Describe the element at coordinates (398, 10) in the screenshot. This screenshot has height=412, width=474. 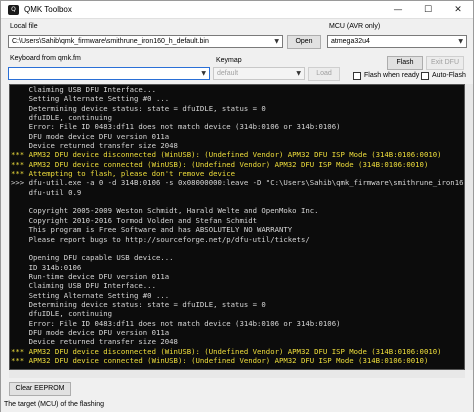
I see `minimize-button: —` at that location.